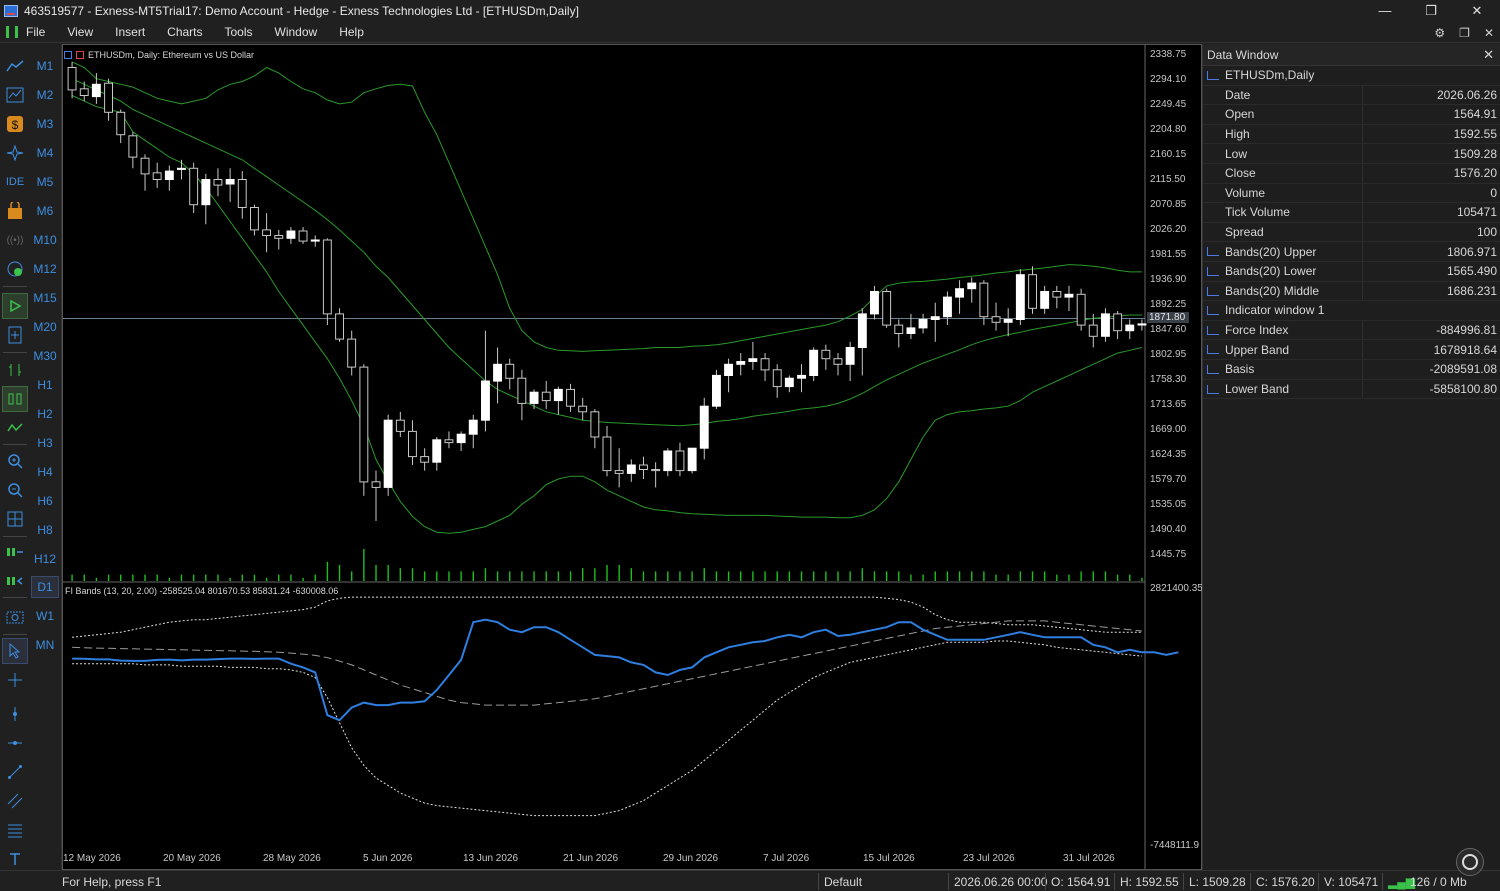 The image size is (1500, 891). Describe the element at coordinates (15, 269) in the screenshot. I see `vps-icon` at that location.